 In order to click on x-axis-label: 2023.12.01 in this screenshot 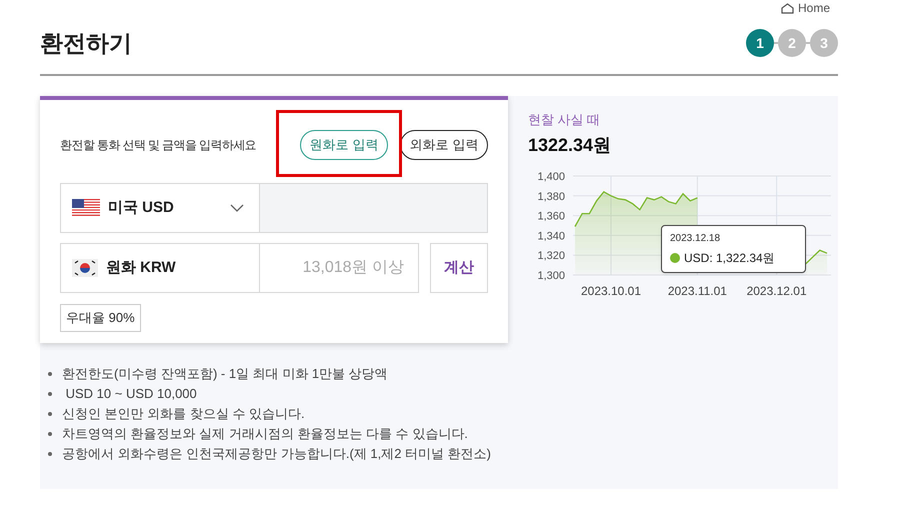, I will do `click(776, 291)`.